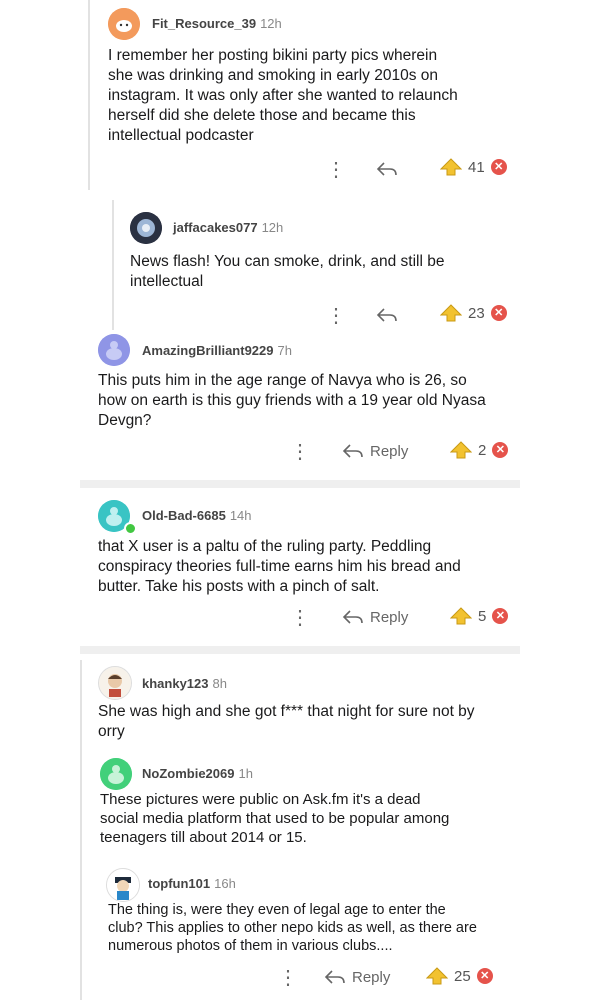 Image resolution: width=600 pixels, height=1000 pixels. I want to click on username: khanky123, so click(175, 683).